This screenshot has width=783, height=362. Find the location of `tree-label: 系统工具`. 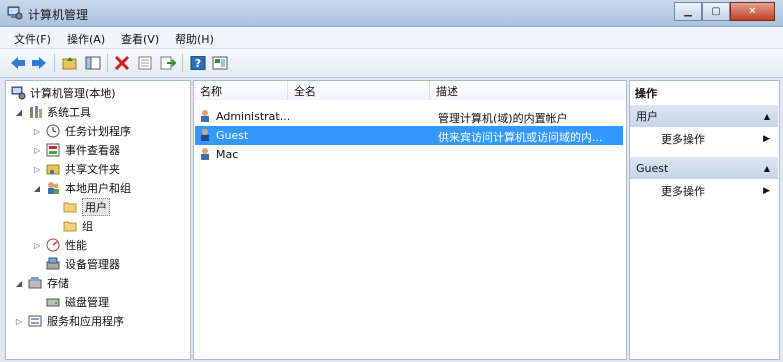

tree-label: 系统工具 is located at coordinates (69, 112).